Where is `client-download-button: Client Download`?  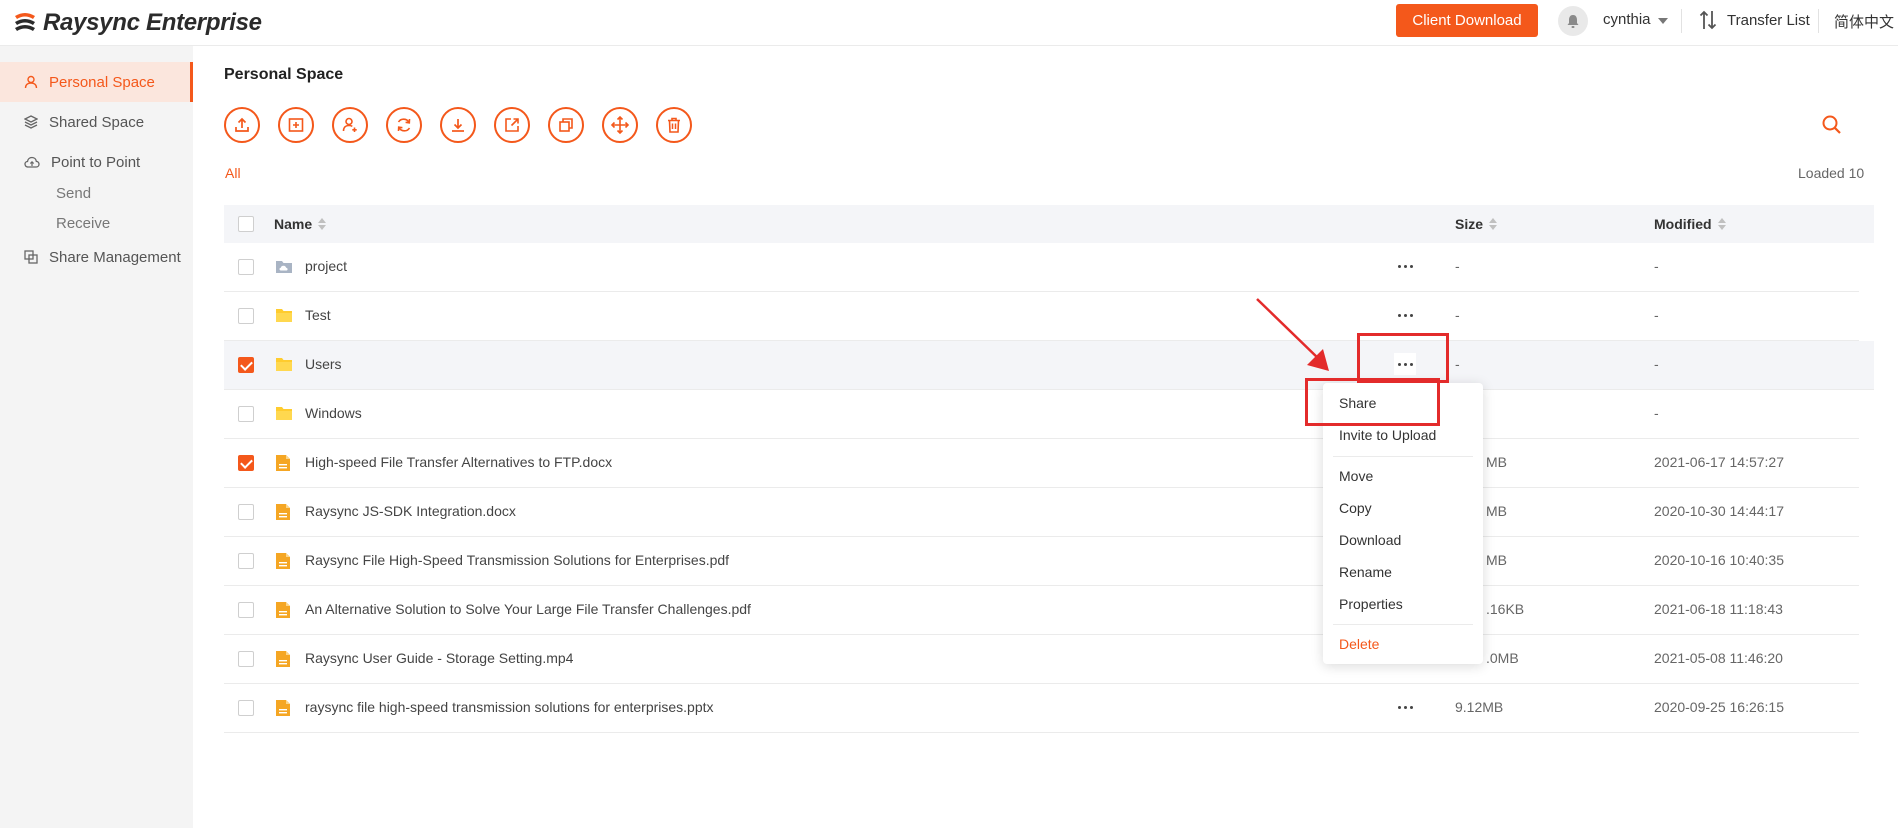 client-download-button: Client Download is located at coordinates (1467, 20).